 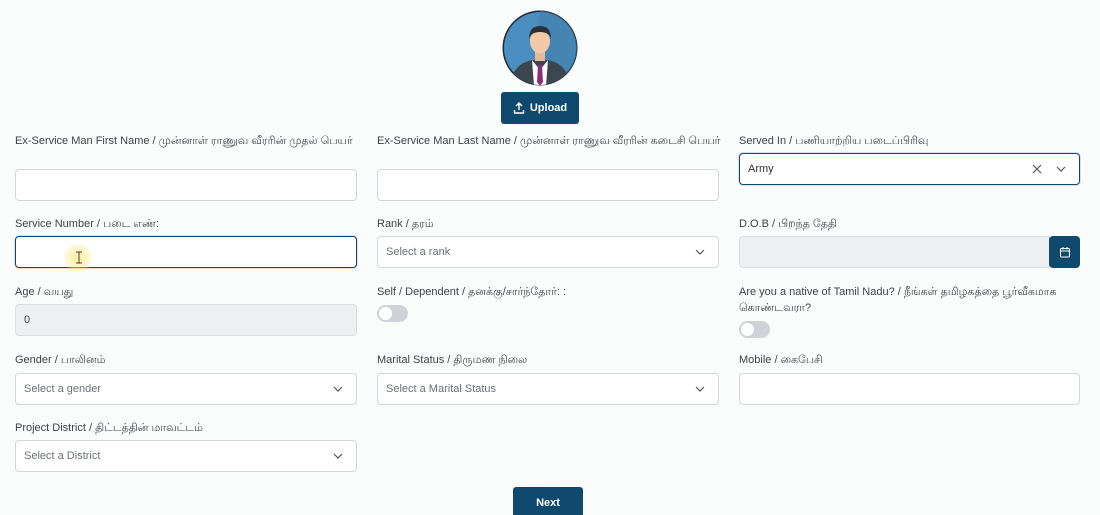 What do you see at coordinates (548, 501) in the screenshot?
I see `next-button: Next` at bounding box center [548, 501].